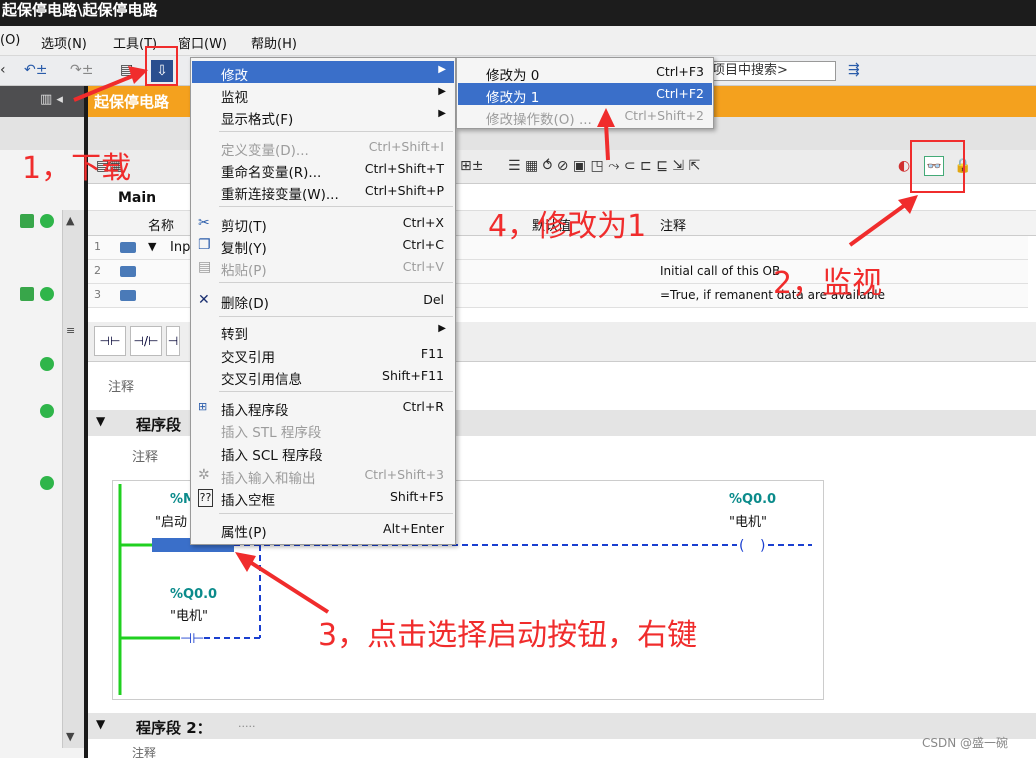  Describe the element at coordinates (77, 168) in the screenshot. I see `annotation-step1: 1，下载` at that location.